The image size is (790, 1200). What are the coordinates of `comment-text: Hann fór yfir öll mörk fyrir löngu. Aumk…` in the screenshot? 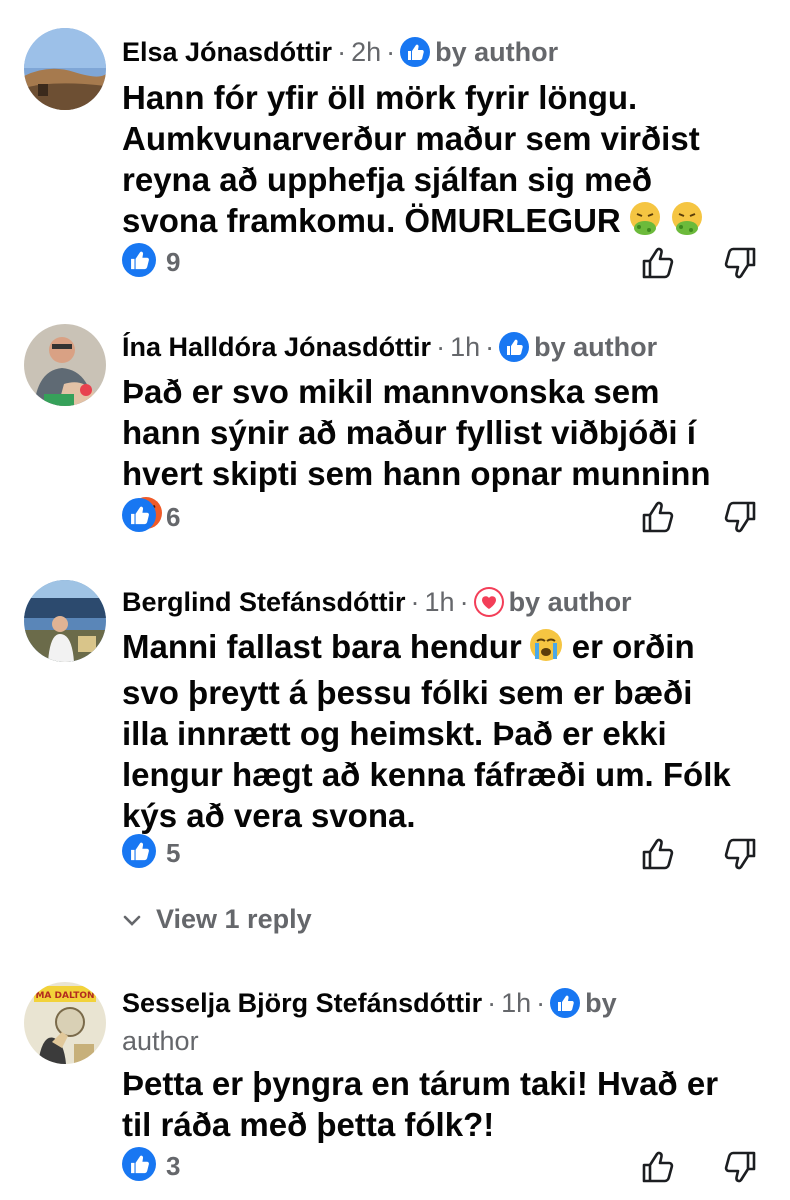 It's located at (431, 161).